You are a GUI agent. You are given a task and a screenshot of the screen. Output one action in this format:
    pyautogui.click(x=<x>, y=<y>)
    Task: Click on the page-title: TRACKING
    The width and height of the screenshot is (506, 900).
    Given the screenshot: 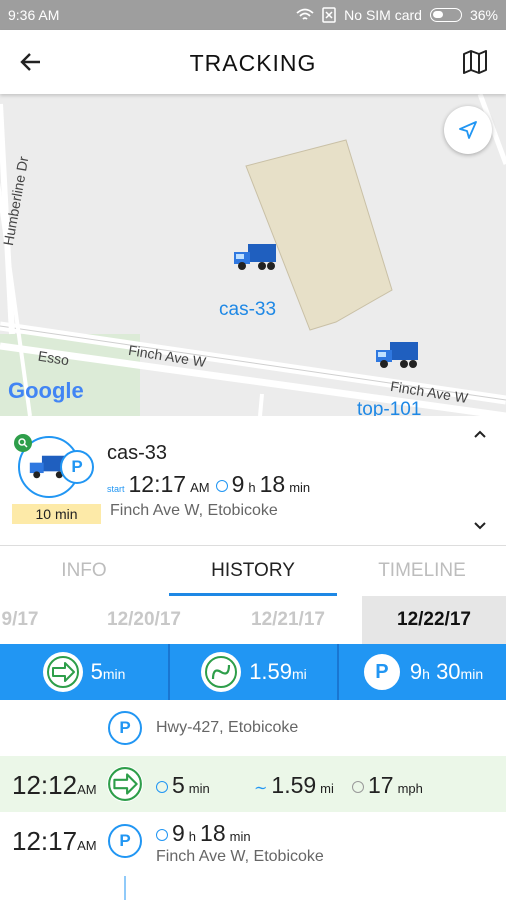 What is the action you would take?
    pyautogui.click(x=253, y=63)
    